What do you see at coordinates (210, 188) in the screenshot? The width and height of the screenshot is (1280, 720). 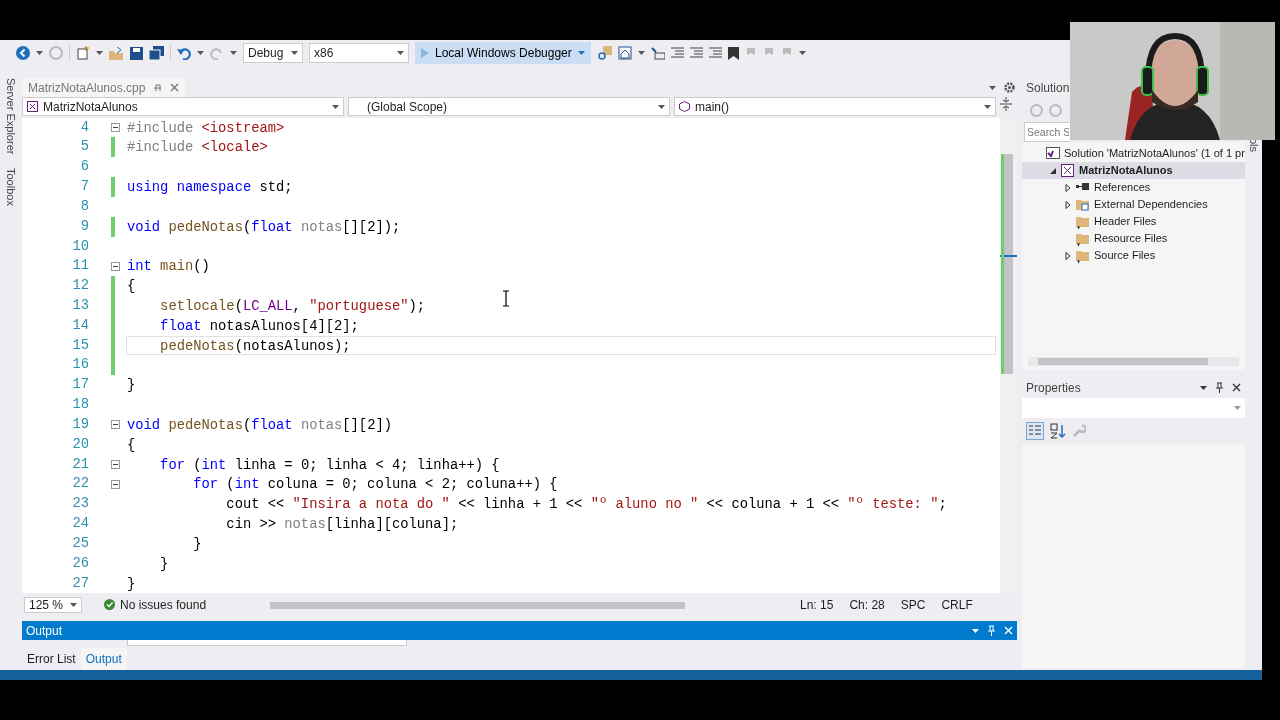 I see `code-line: using namespace std;` at bounding box center [210, 188].